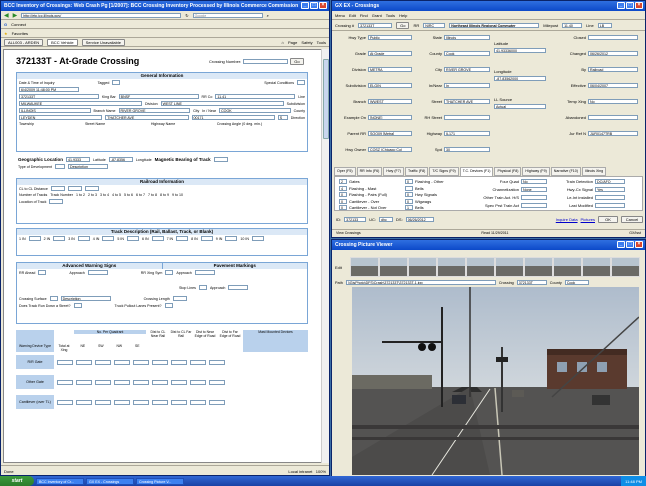 Image resolution: width=646 pixels, height=486 pixels. I want to click on tab-4: T/C Signs (F9), so click(444, 171).